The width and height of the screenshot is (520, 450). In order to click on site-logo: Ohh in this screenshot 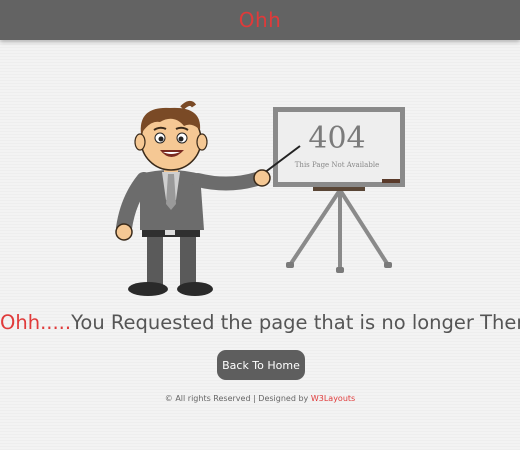, I will do `click(260, 20)`.